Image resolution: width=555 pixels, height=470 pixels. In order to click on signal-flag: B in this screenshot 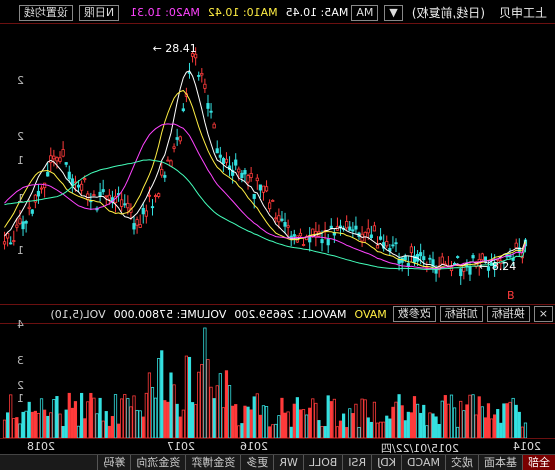, I will do `click(511, 295)`.